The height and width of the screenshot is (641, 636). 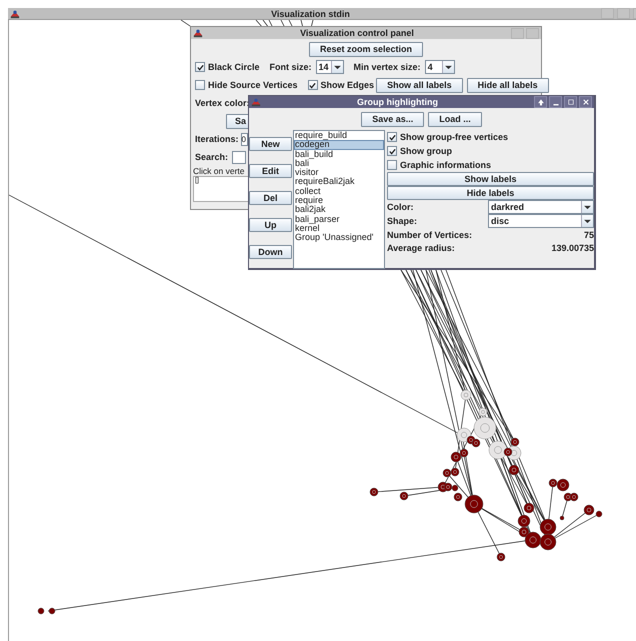 What do you see at coordinates (339, 154) in the screenshot?
I see `list-item: bali_build` at bounding box center [339, 154].